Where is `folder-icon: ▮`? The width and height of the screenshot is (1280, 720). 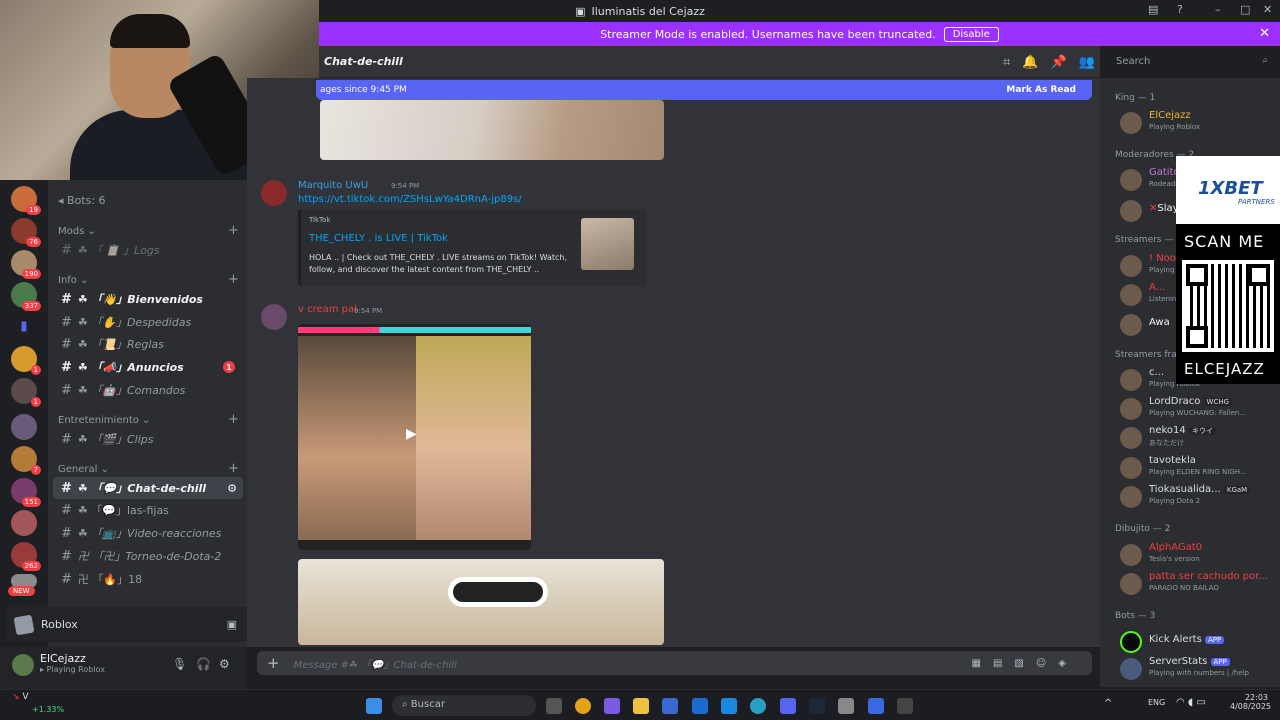 folder-icon: ▮ is located at coordinates (24, 327).